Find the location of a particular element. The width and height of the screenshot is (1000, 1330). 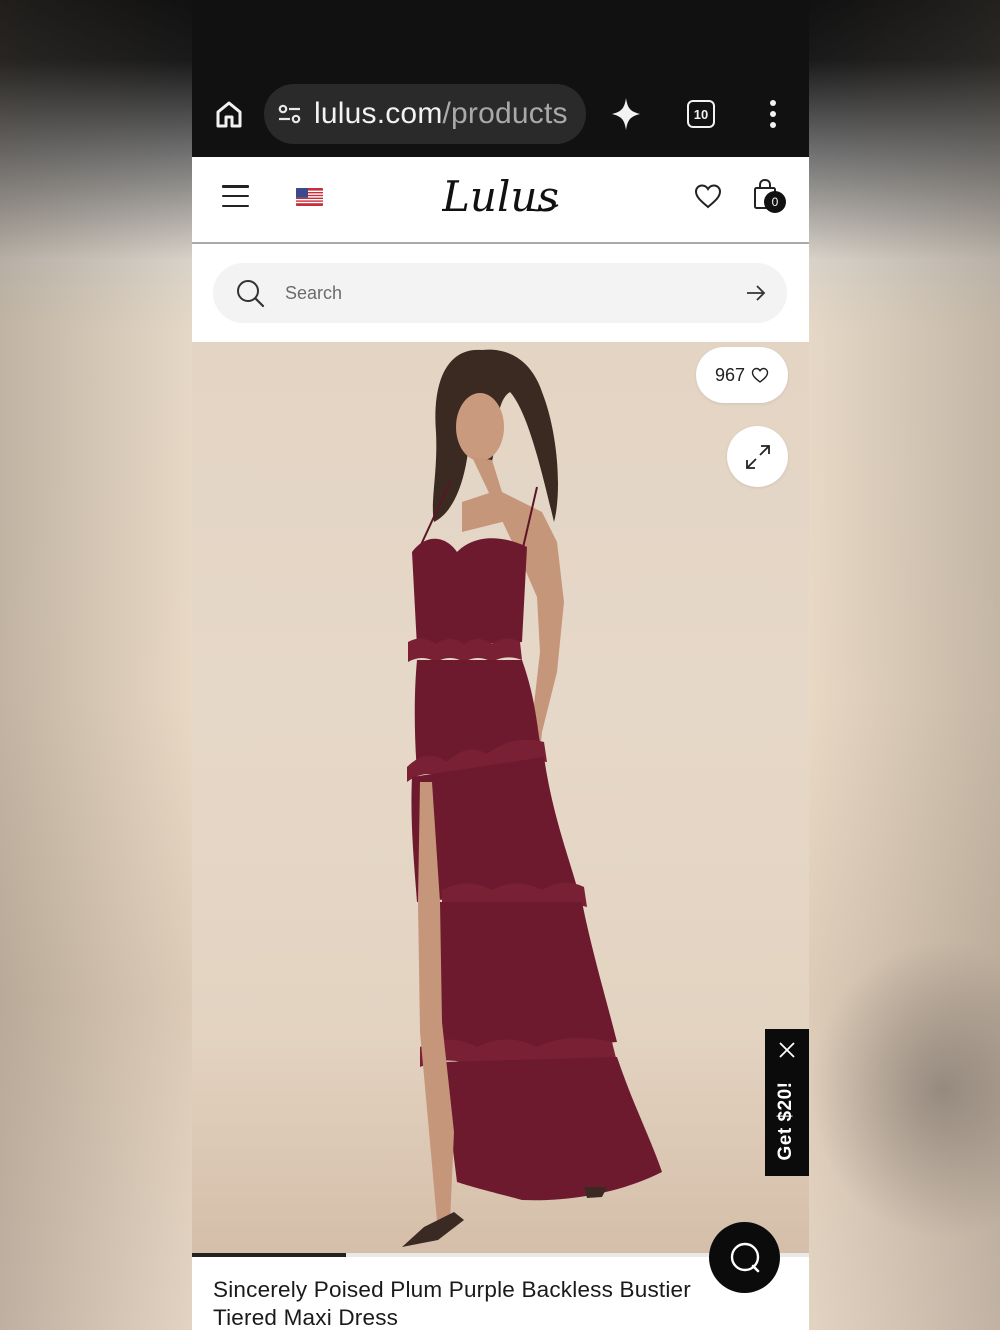

home-icon is located at coordinates (229, 114).